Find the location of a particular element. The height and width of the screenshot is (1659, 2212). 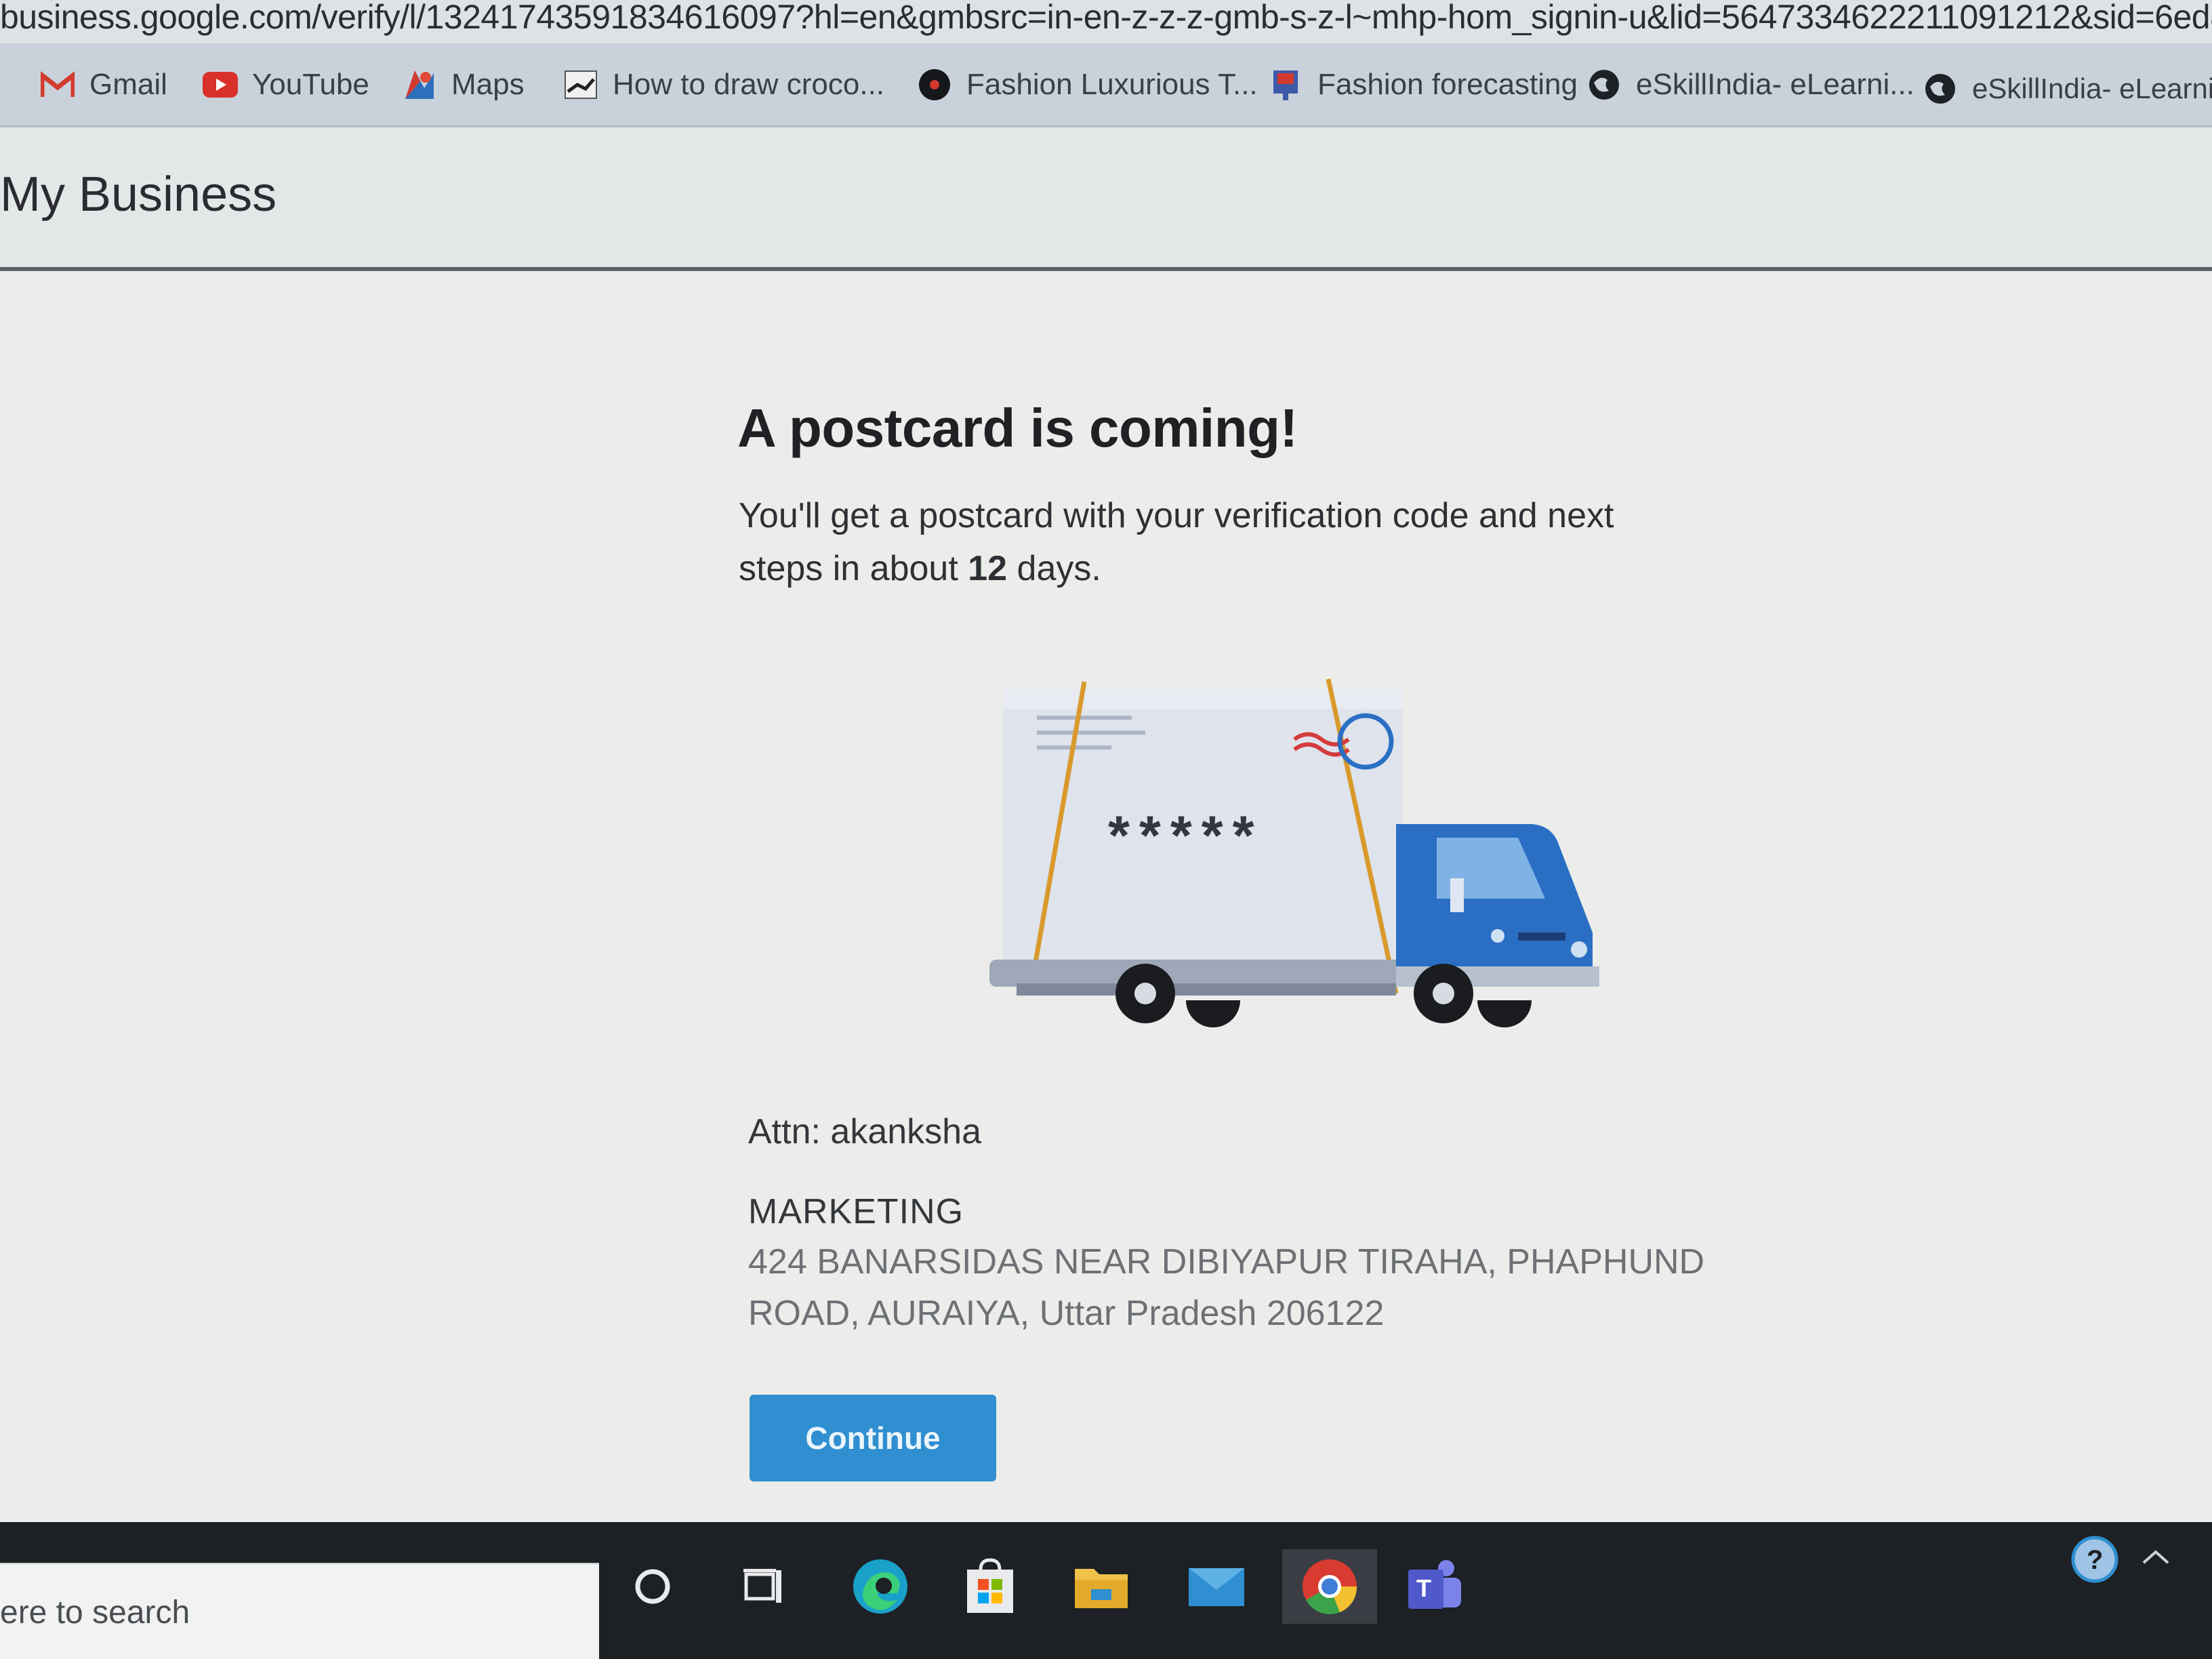

app-header: My Business is located at coordinates (1106, 199).